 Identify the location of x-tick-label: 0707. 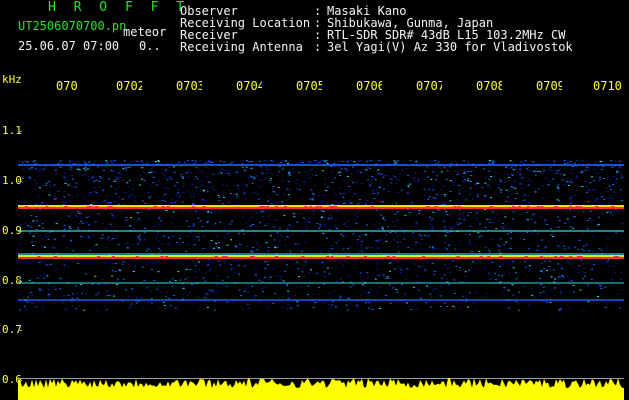
(429, 86).